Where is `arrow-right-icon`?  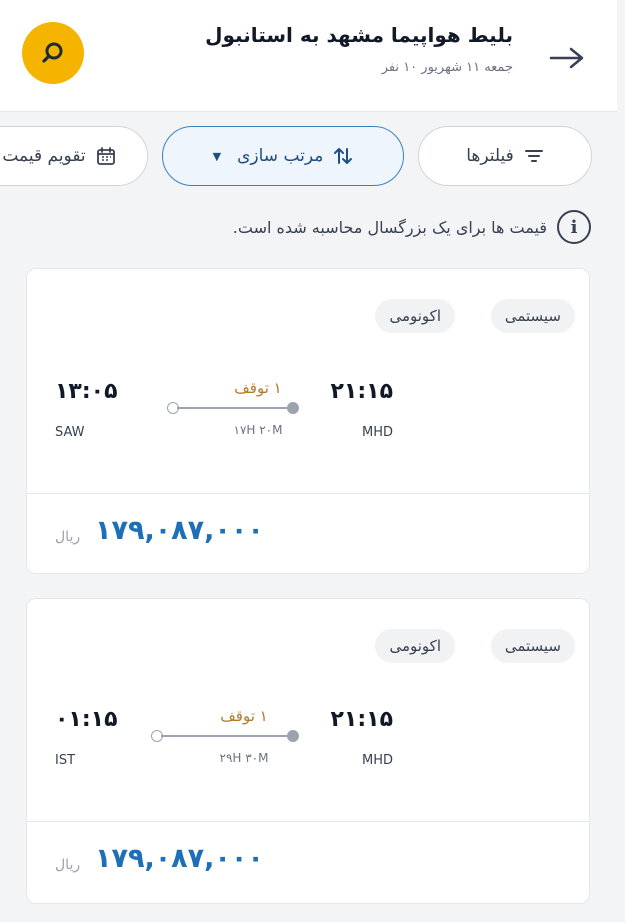
arrow-right-icon is located at coordinates (566, 58).